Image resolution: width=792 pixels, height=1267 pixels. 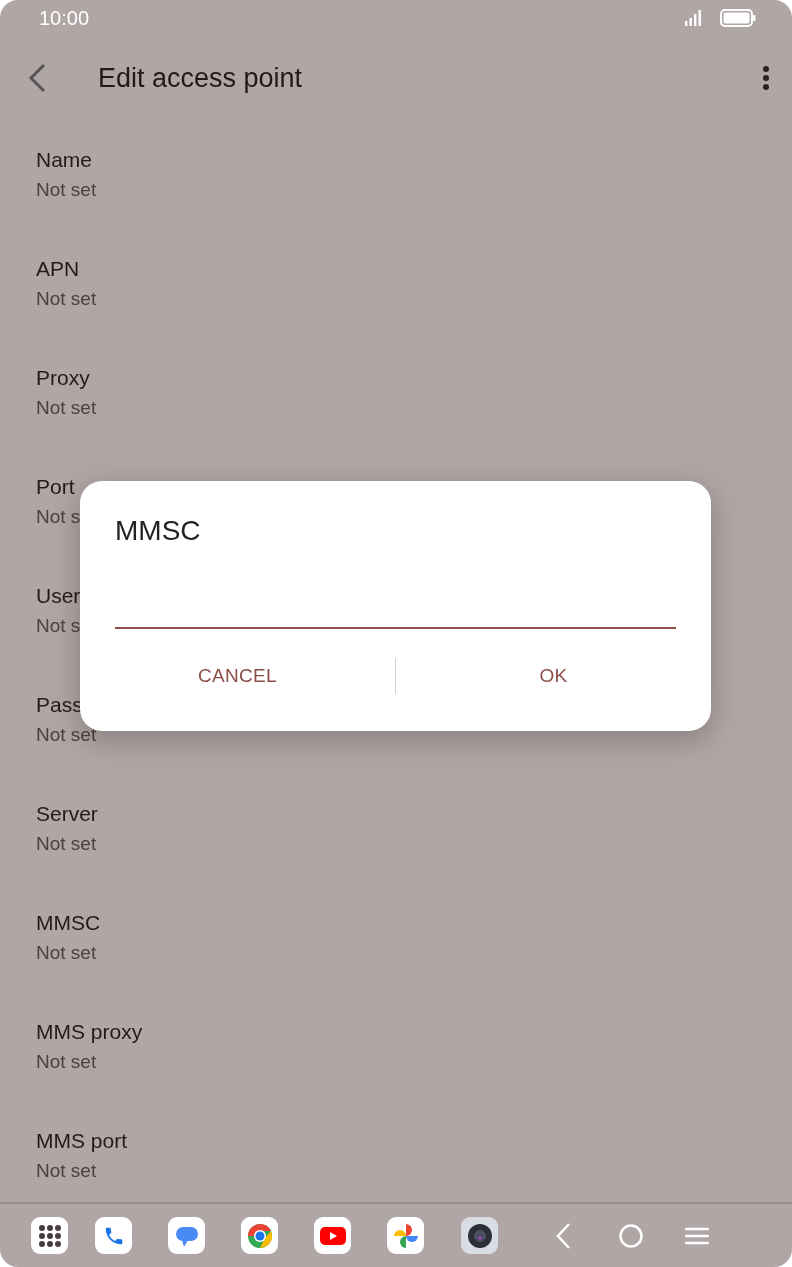 I want to click on dialog-title: MMSC, so click(x=158, y=531).